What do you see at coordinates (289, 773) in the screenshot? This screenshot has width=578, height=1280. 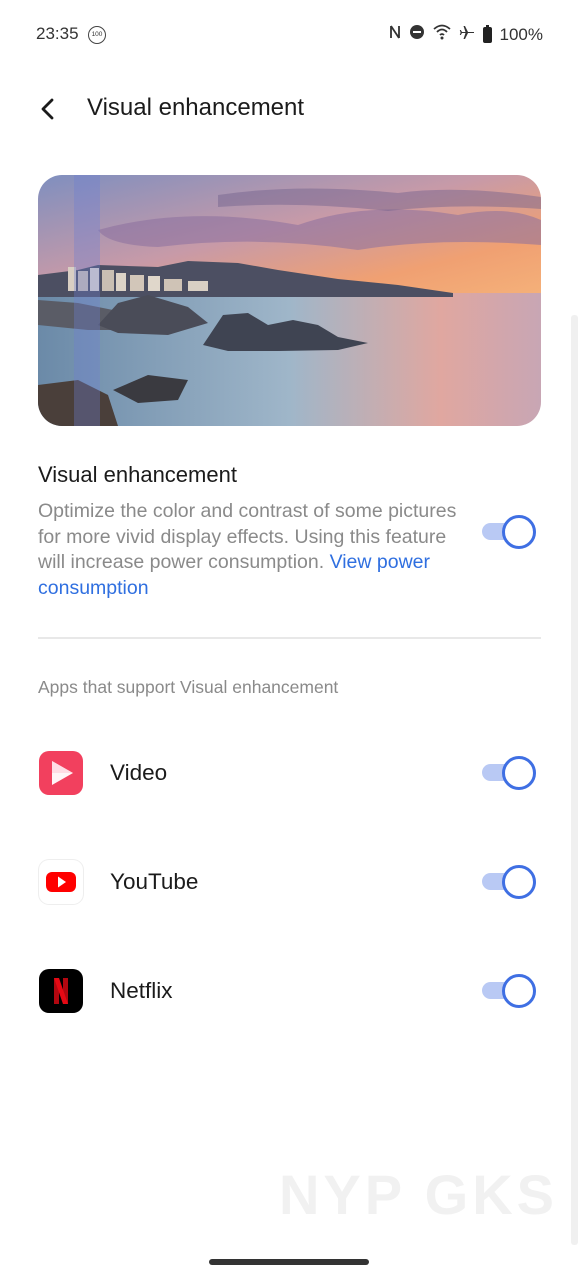 I see `app-row-video: Video` at bounding box center [289, 773].